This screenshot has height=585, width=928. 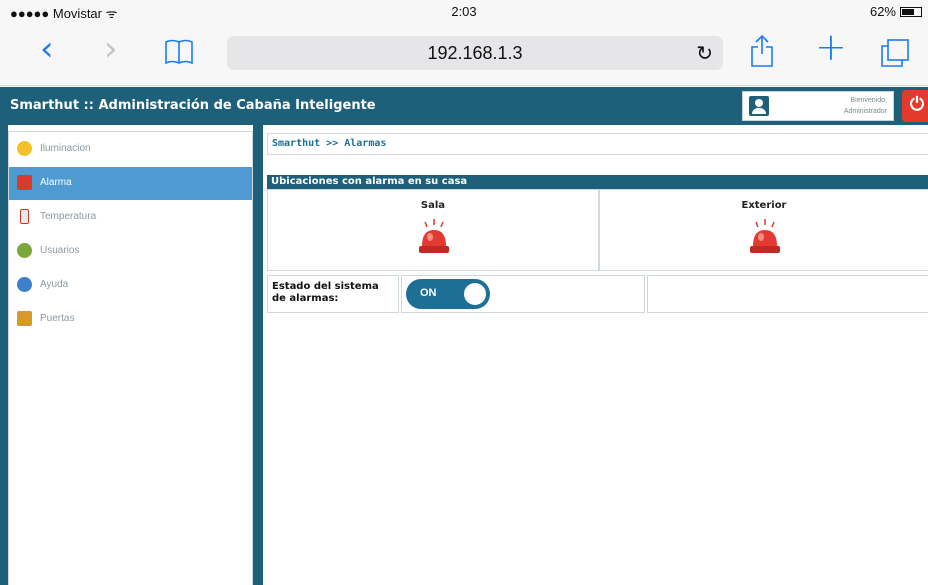 What do you see at coordinates (65, 148) in the screenshot?
I see `sidebar-item-label: Iluminacion` at bounding box center [65, 148].